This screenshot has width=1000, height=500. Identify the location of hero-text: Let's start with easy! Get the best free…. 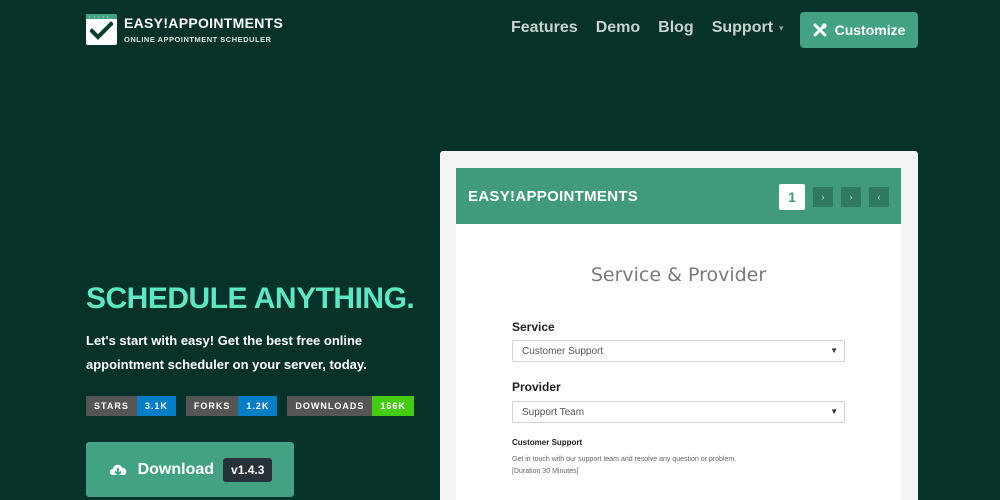
(226, 352).